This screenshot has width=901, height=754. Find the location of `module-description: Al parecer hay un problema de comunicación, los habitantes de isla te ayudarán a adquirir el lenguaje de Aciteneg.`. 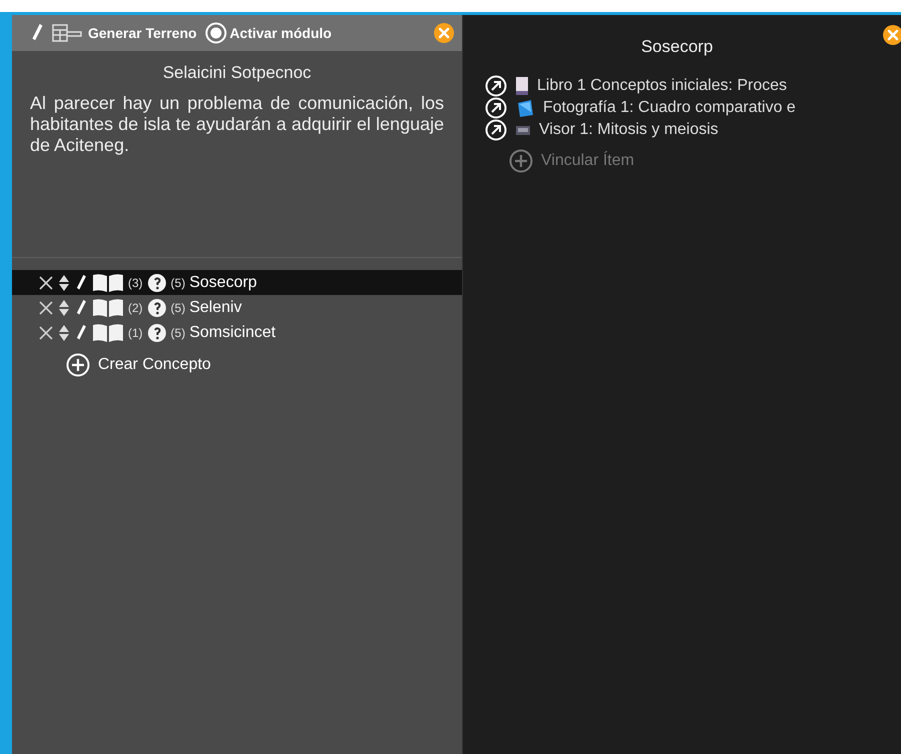

module-description: Al parecer hay un problema de comunicación, los habitantes de isla te ayudarán a adquirir el lenguaje de Aciteneg. is located at coordinates (237, 124).